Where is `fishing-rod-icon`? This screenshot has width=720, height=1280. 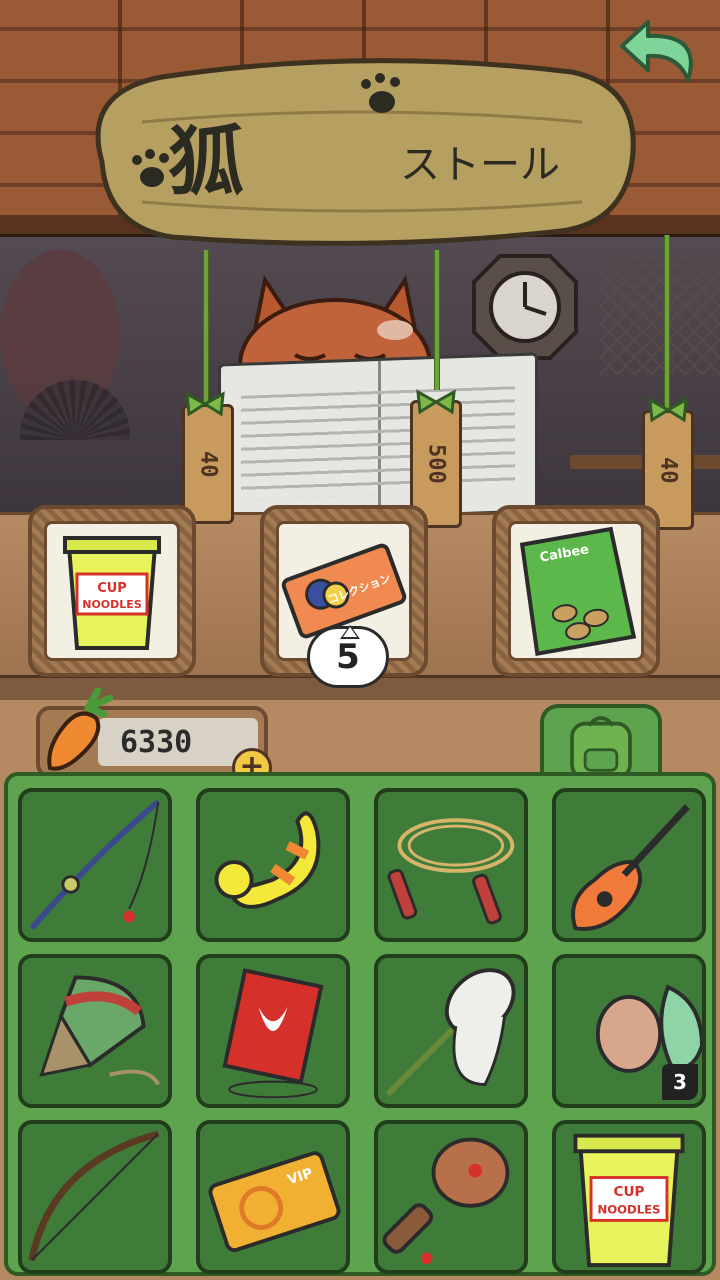 fishing-rod-icon is located at coordinates (95, 865).